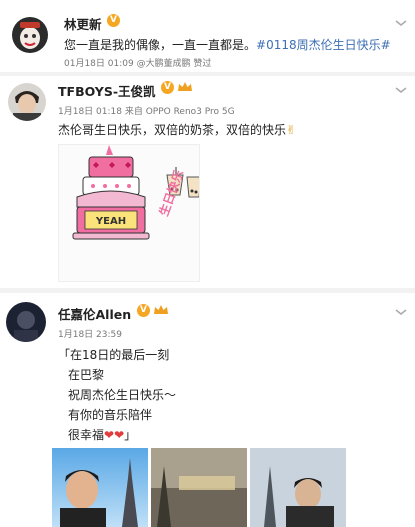 The width and height of the screenshot is (415, 527). Describe the element at coordinates (192, 187) in the screenshot. I see `milk-tea-cup` at that location.